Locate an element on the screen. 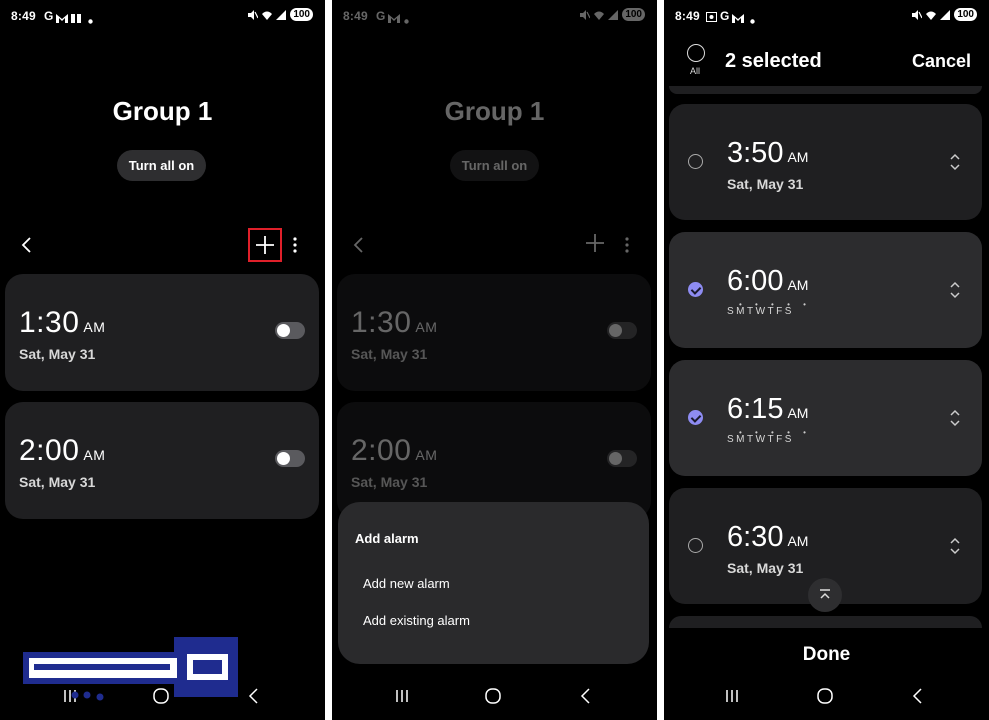  add-new-alarm-option: Add new alarm is located at coordinates (406, 583).